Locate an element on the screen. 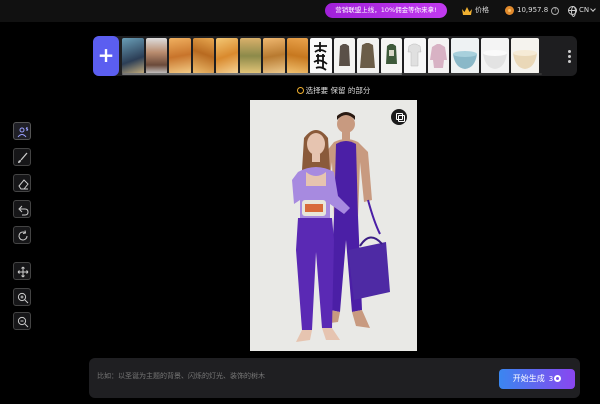 This screenshot has width=600, height=404. zoom-out-button is located at coordinates (22, 321).